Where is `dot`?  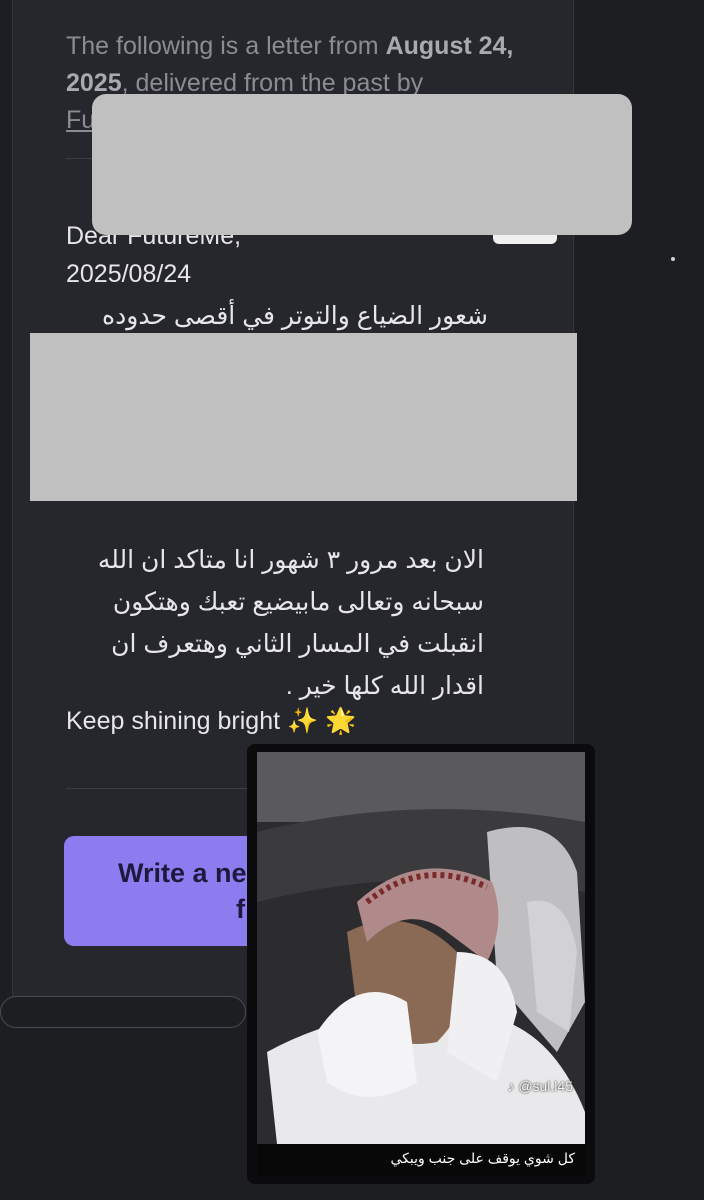 dot is located at coordinates (673, 259).